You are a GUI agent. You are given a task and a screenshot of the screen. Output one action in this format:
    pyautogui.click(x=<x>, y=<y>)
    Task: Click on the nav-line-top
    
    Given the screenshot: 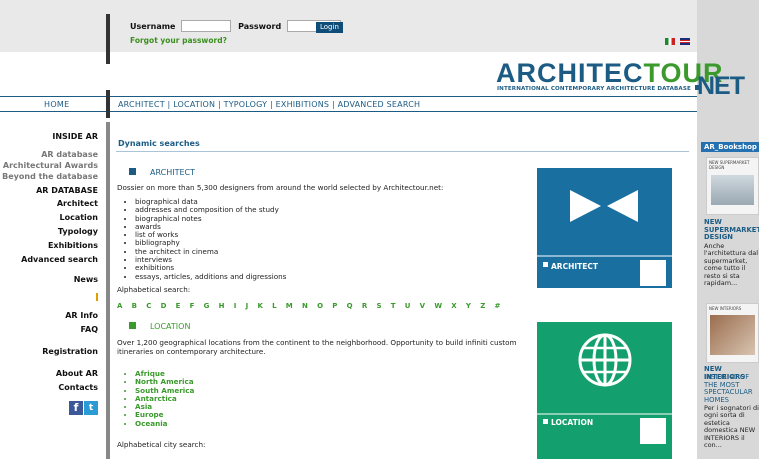 What is the action you would take?
    pyautogui.click(x=348, y=96)
    